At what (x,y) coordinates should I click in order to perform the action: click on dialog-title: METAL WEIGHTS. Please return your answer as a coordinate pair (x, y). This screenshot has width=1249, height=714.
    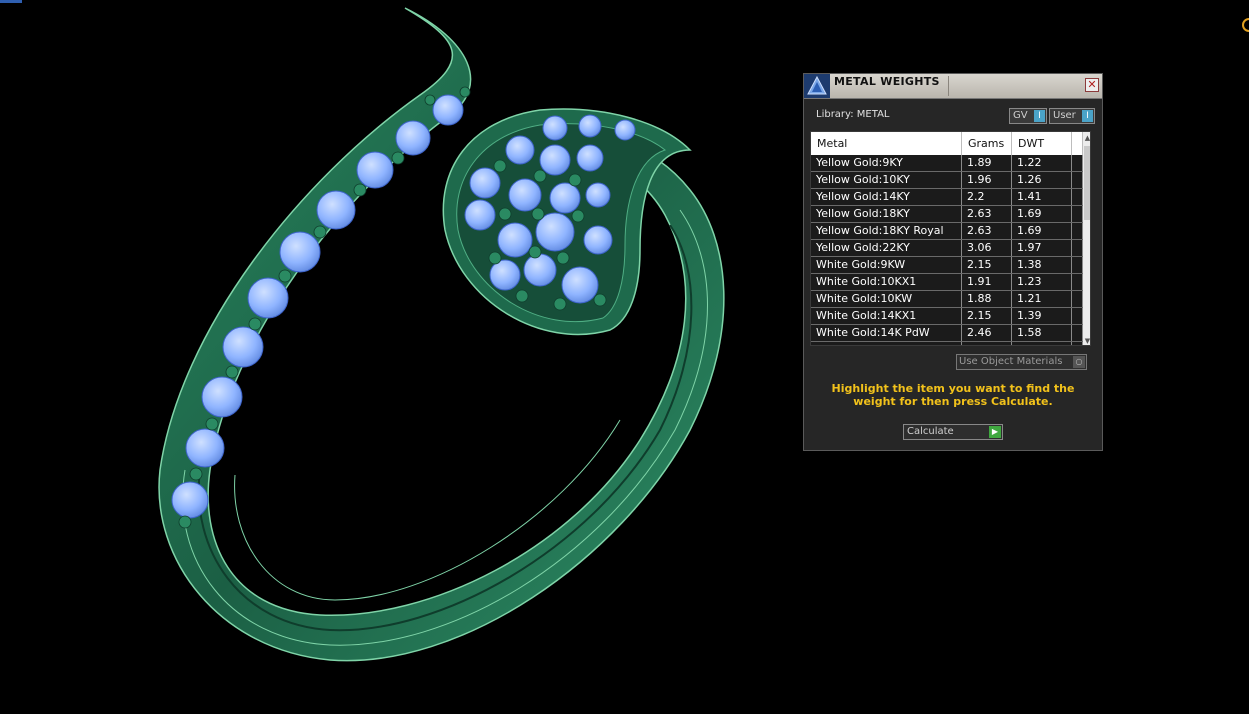
    Looking at the image, I should click on (887, 81).